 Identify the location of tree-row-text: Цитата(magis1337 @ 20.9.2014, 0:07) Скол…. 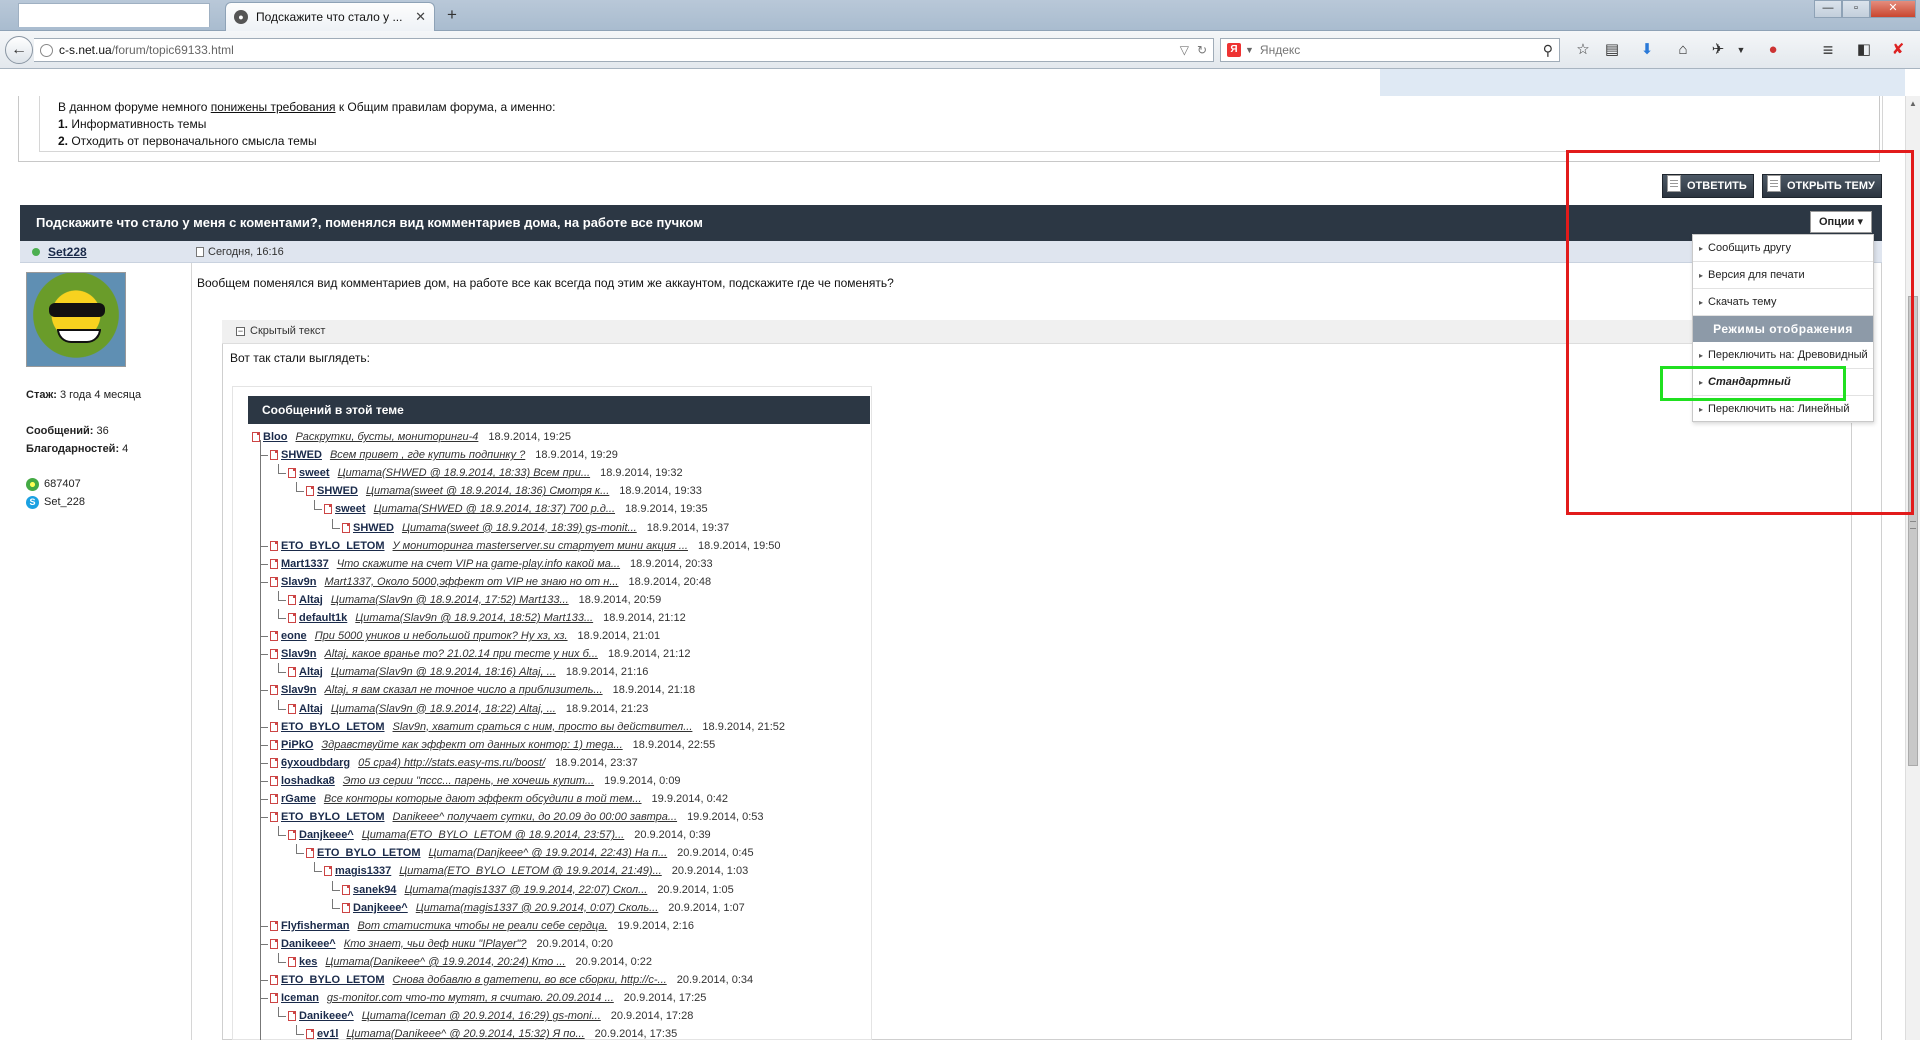
(537, 908).